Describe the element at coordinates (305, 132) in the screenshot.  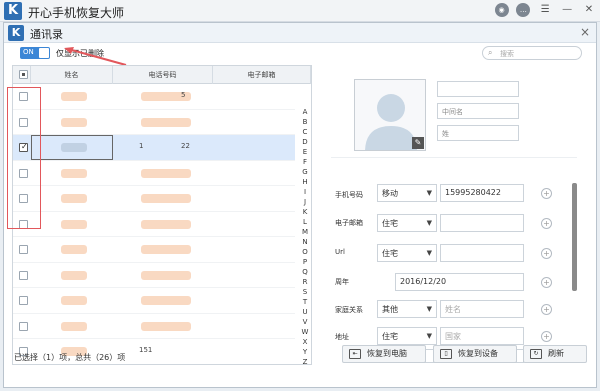
I see `alpha-index-item: C` at that location.